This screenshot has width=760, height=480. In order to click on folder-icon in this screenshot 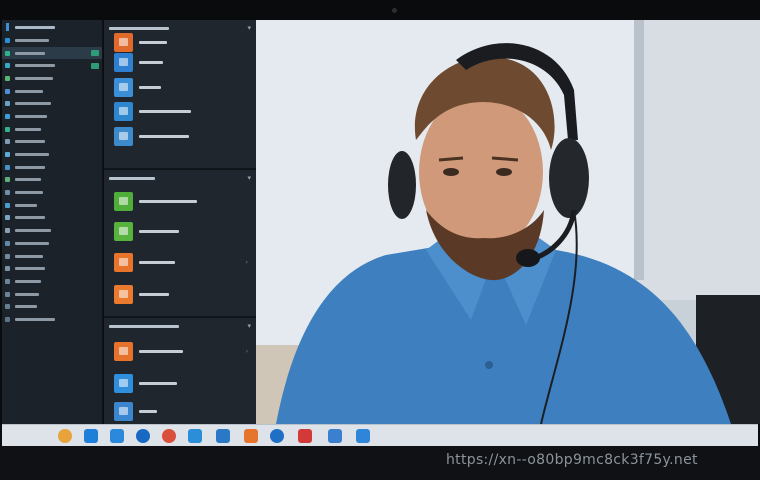, I will do `click(7, 294)`.